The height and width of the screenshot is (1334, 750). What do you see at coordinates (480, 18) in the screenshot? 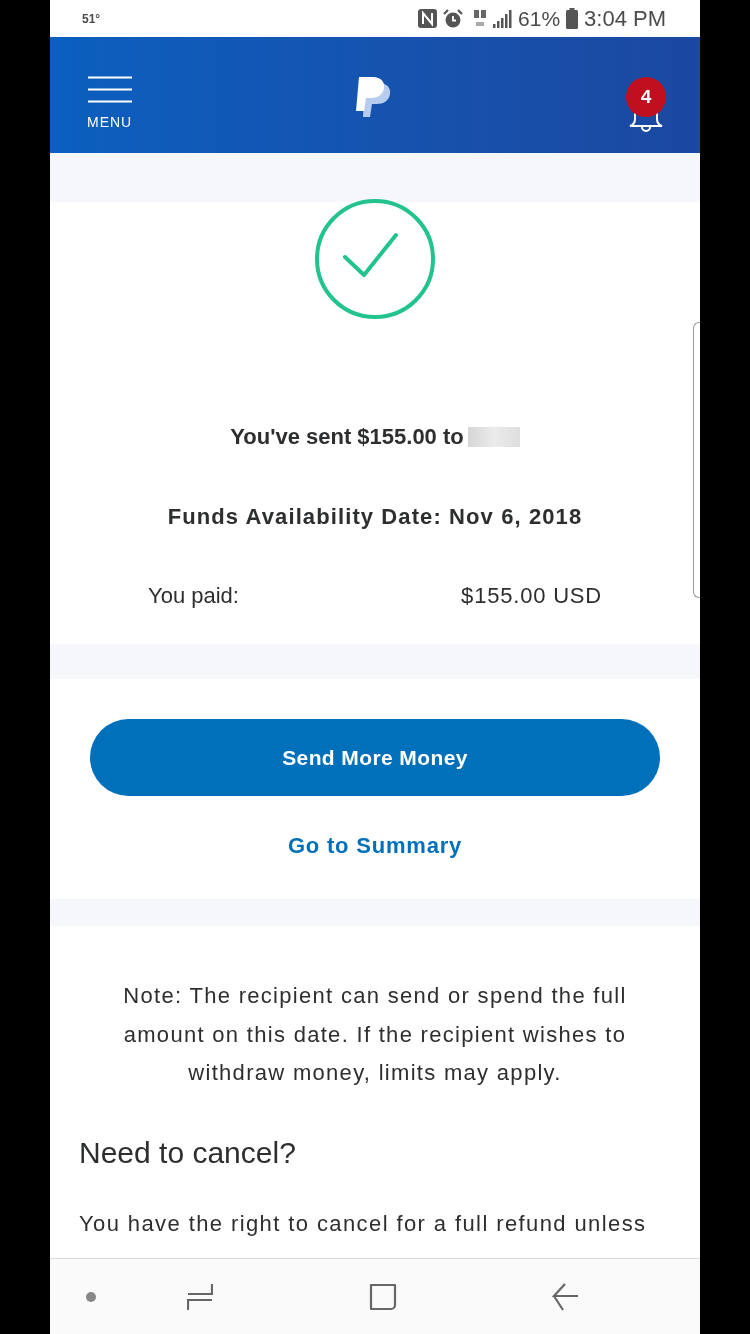
I see `network-status-icon` at bounding box center [480, 18].